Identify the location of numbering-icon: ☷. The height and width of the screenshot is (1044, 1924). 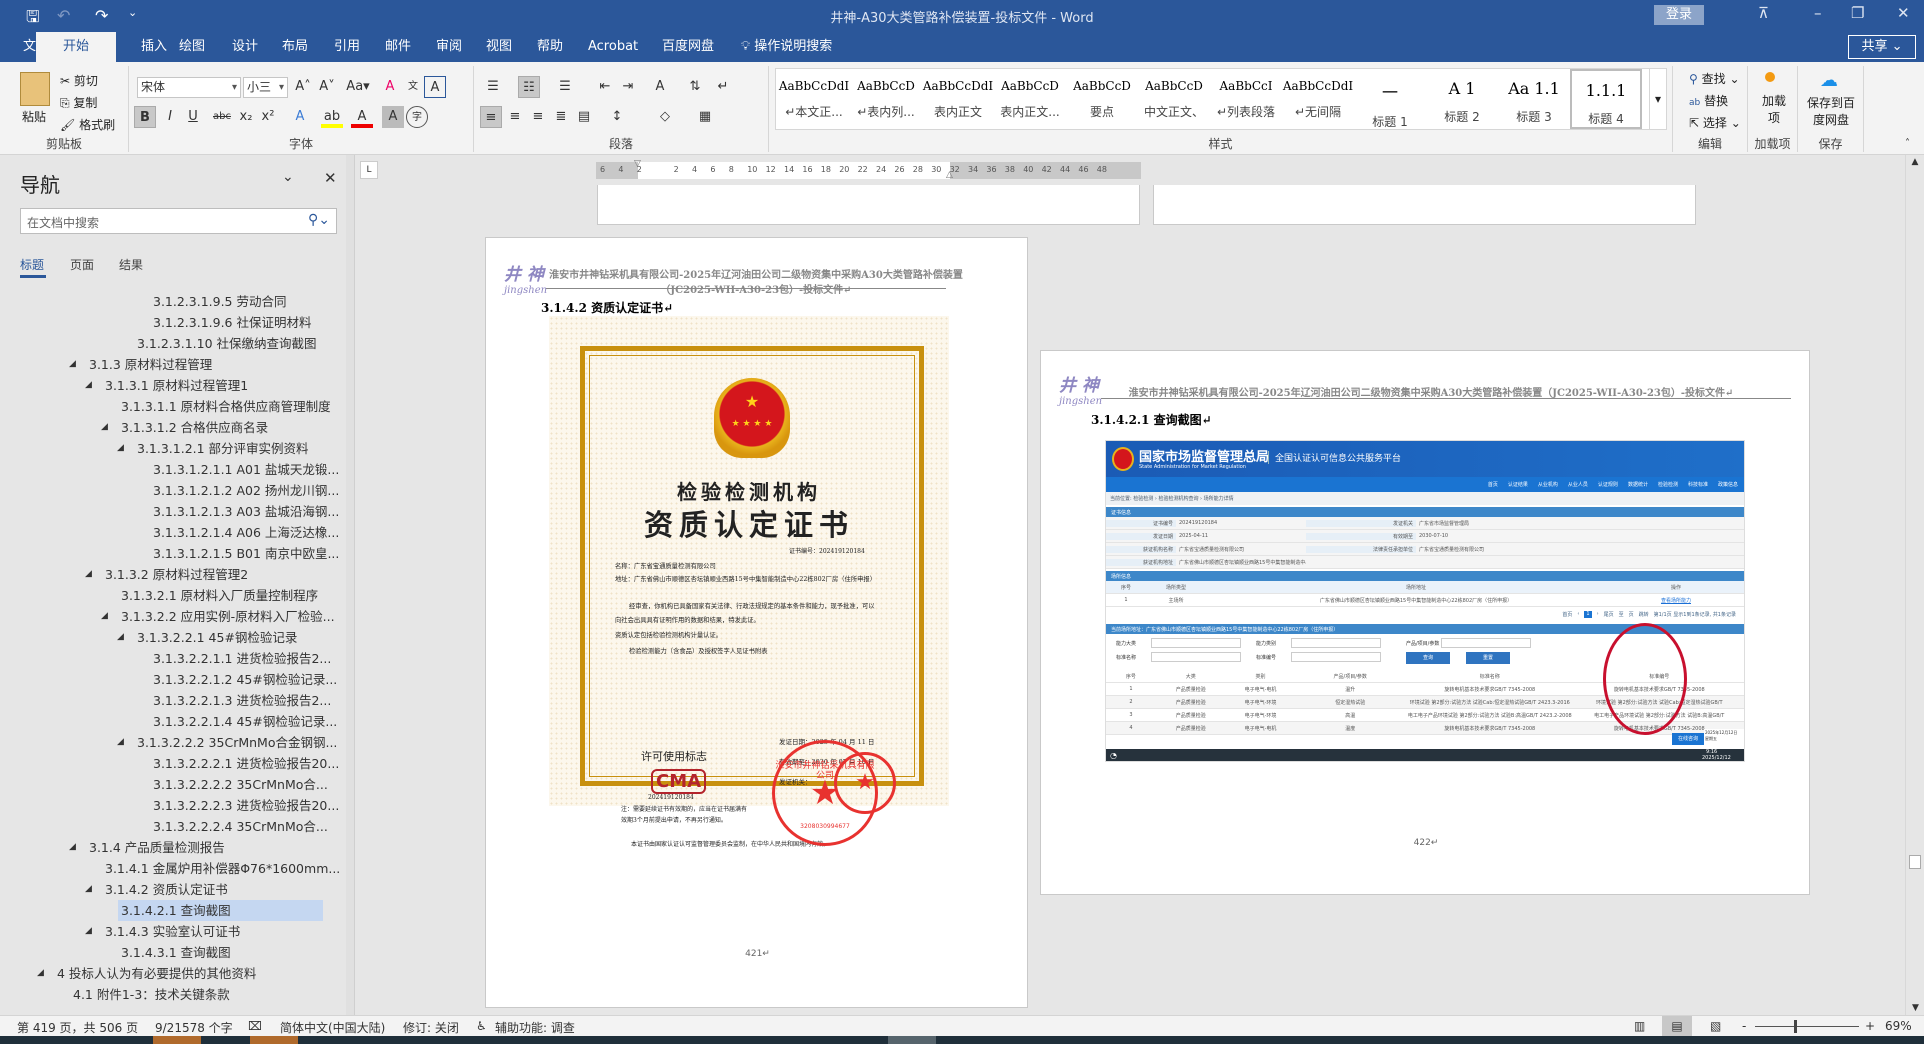
(529, 87).